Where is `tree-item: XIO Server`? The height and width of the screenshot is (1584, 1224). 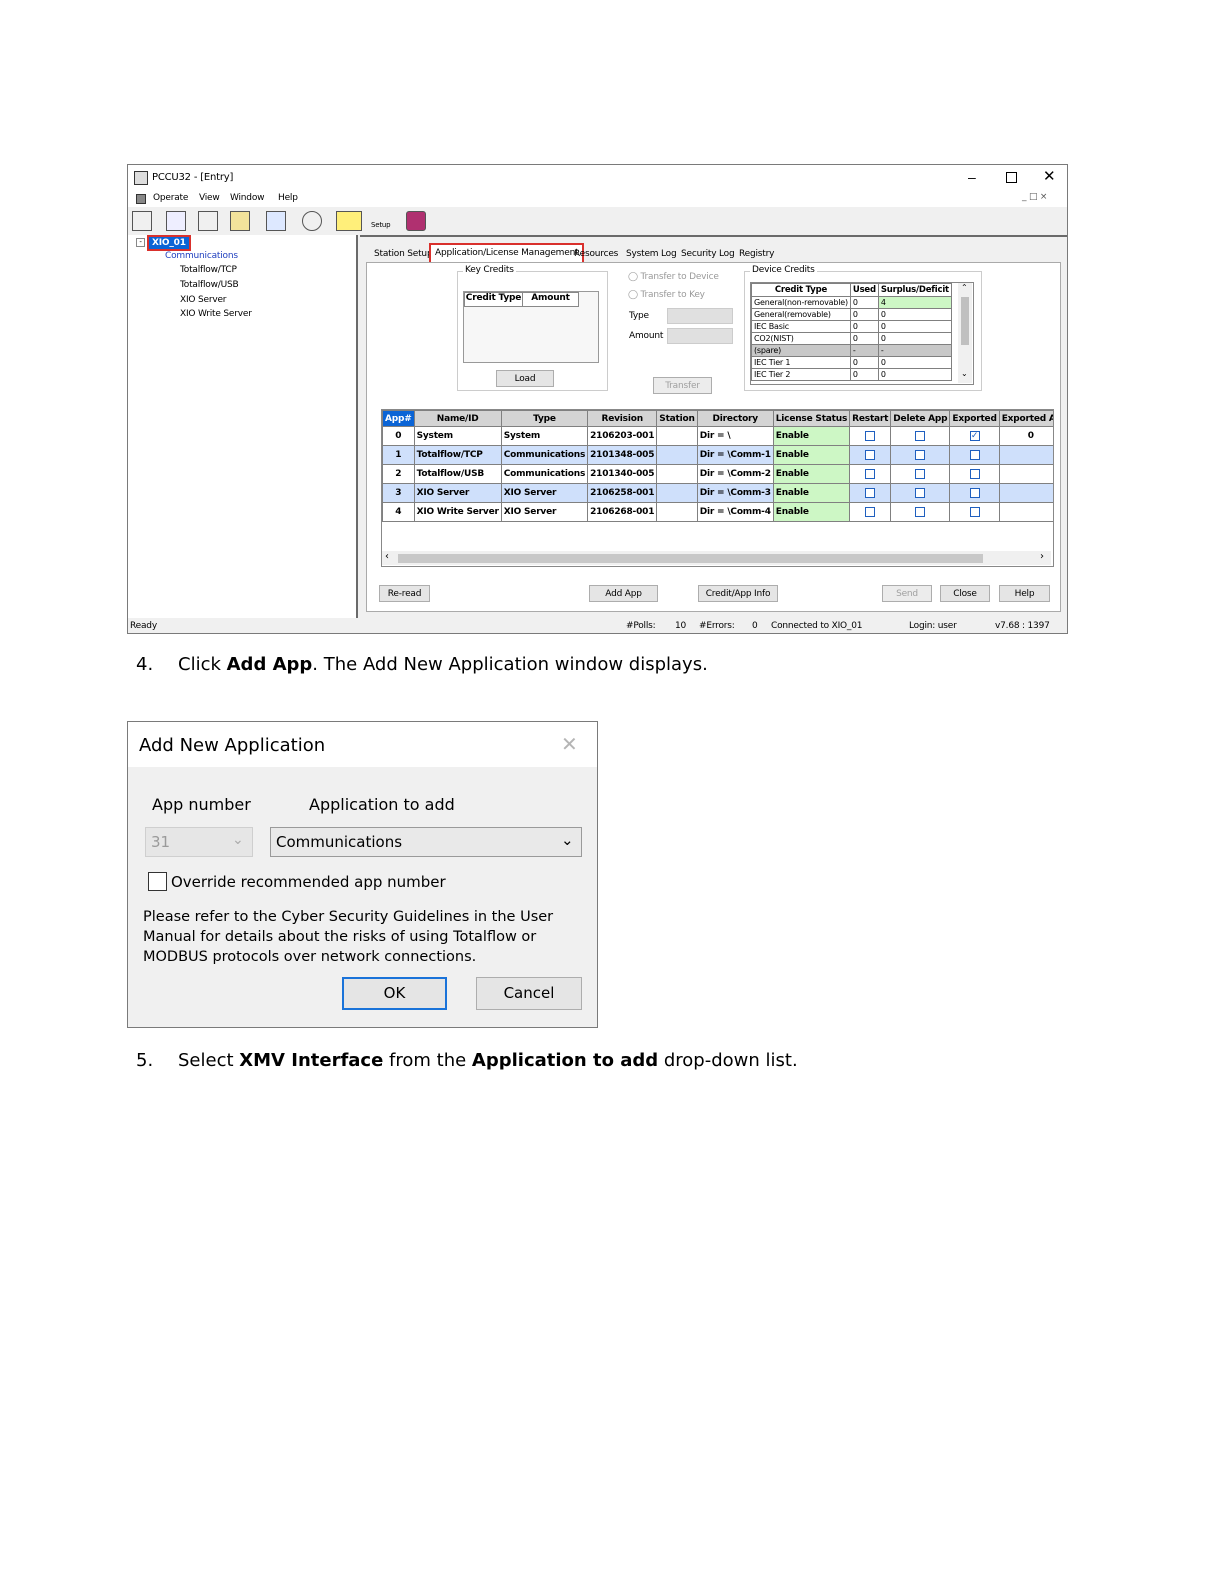
tree-item: XIO Server is located at coordinates (203, 300).